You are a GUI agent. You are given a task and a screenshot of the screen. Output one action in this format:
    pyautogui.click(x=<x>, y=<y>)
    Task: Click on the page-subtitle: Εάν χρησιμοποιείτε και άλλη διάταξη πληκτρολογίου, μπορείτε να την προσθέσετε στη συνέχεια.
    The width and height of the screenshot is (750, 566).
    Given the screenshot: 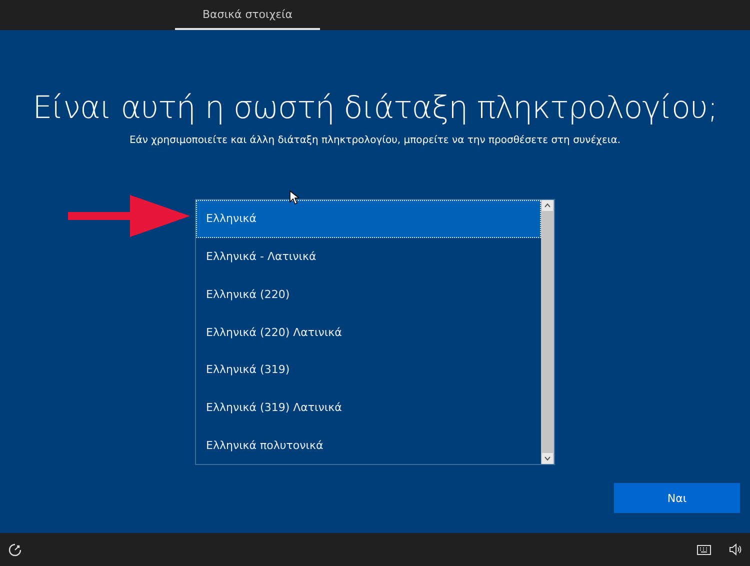 What is the action you would take?
    pyautogui.click(x=375, y=141)
    